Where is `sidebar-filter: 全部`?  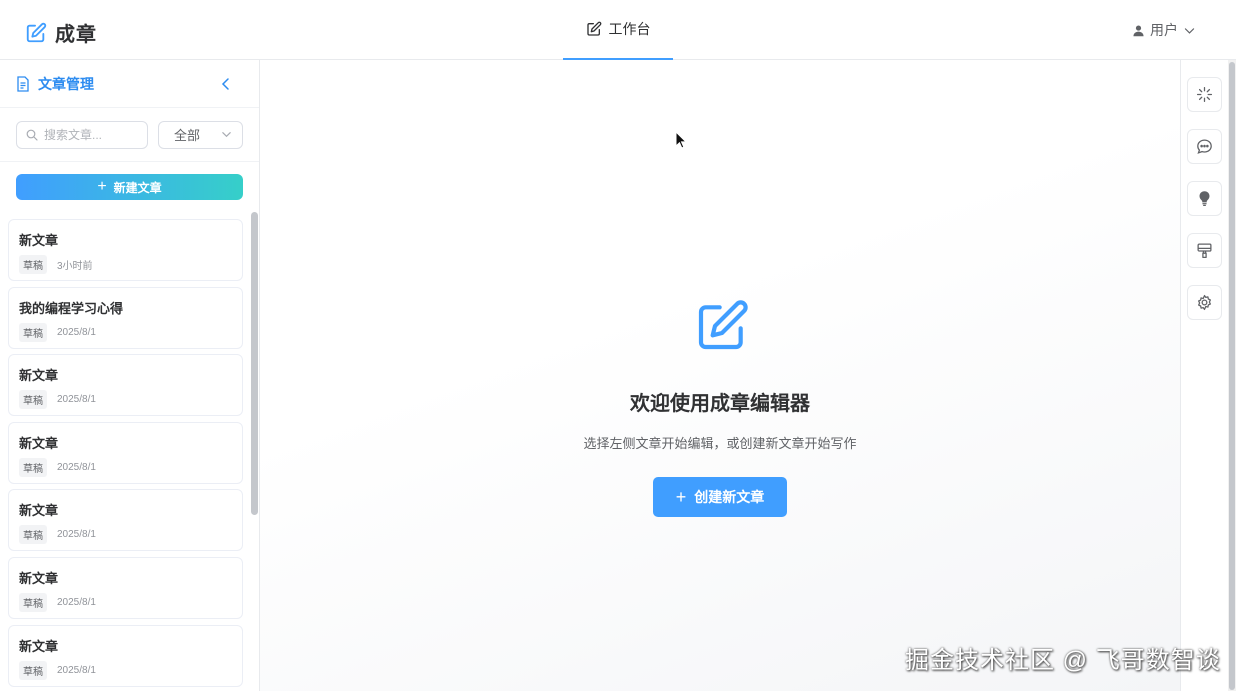
sidebar-filter: 全部 is located at coordinates (129, 135).